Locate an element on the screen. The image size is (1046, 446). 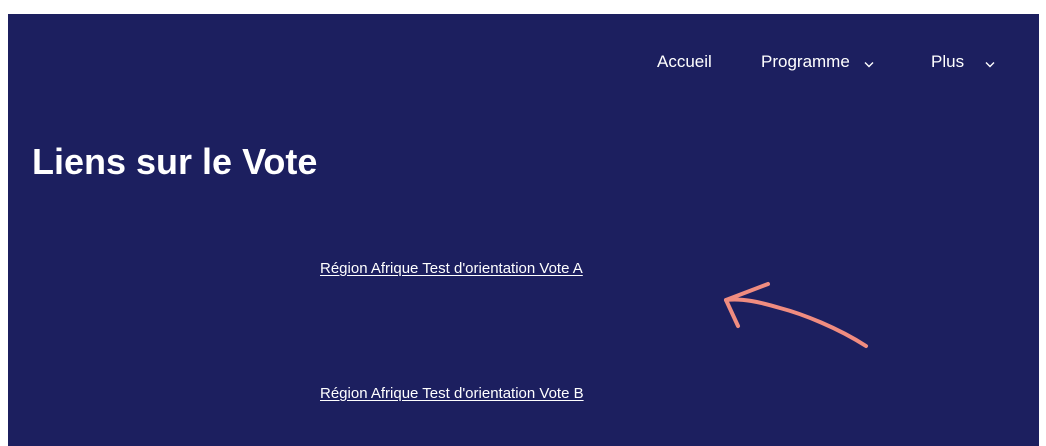
nav-item-plus: Plus is located at coordinates (963, 62).